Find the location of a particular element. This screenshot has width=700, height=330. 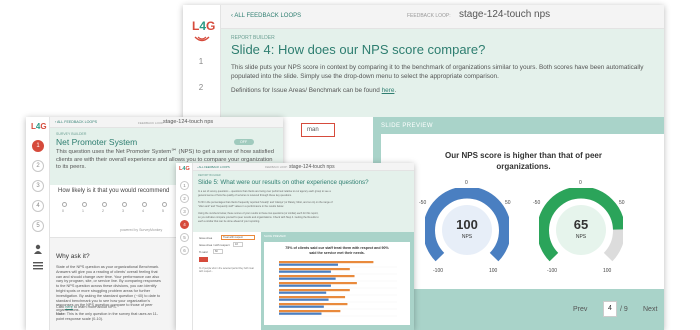

step-rail: L4G 1 2 3 4 5 is located at coordinates (38, 223).